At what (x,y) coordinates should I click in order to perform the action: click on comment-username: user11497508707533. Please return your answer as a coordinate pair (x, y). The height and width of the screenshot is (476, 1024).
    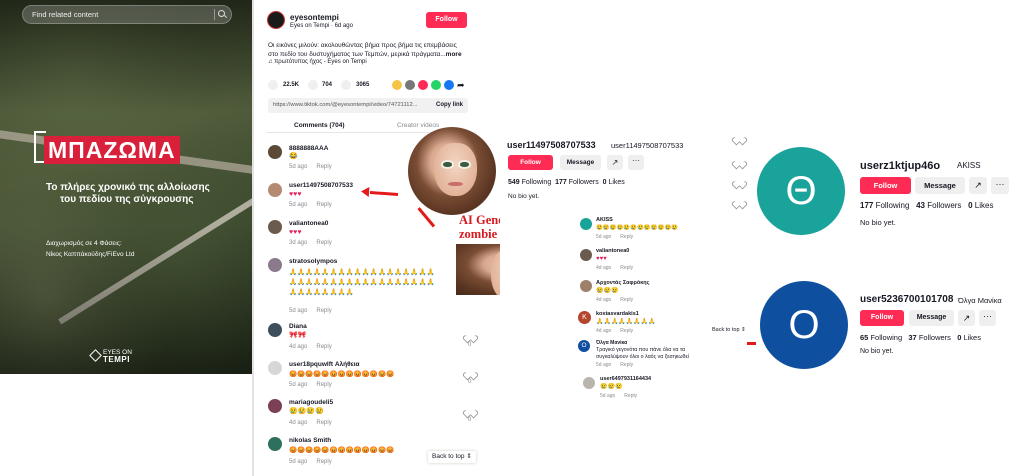
    Looking at the image, I should click on (321, 185).